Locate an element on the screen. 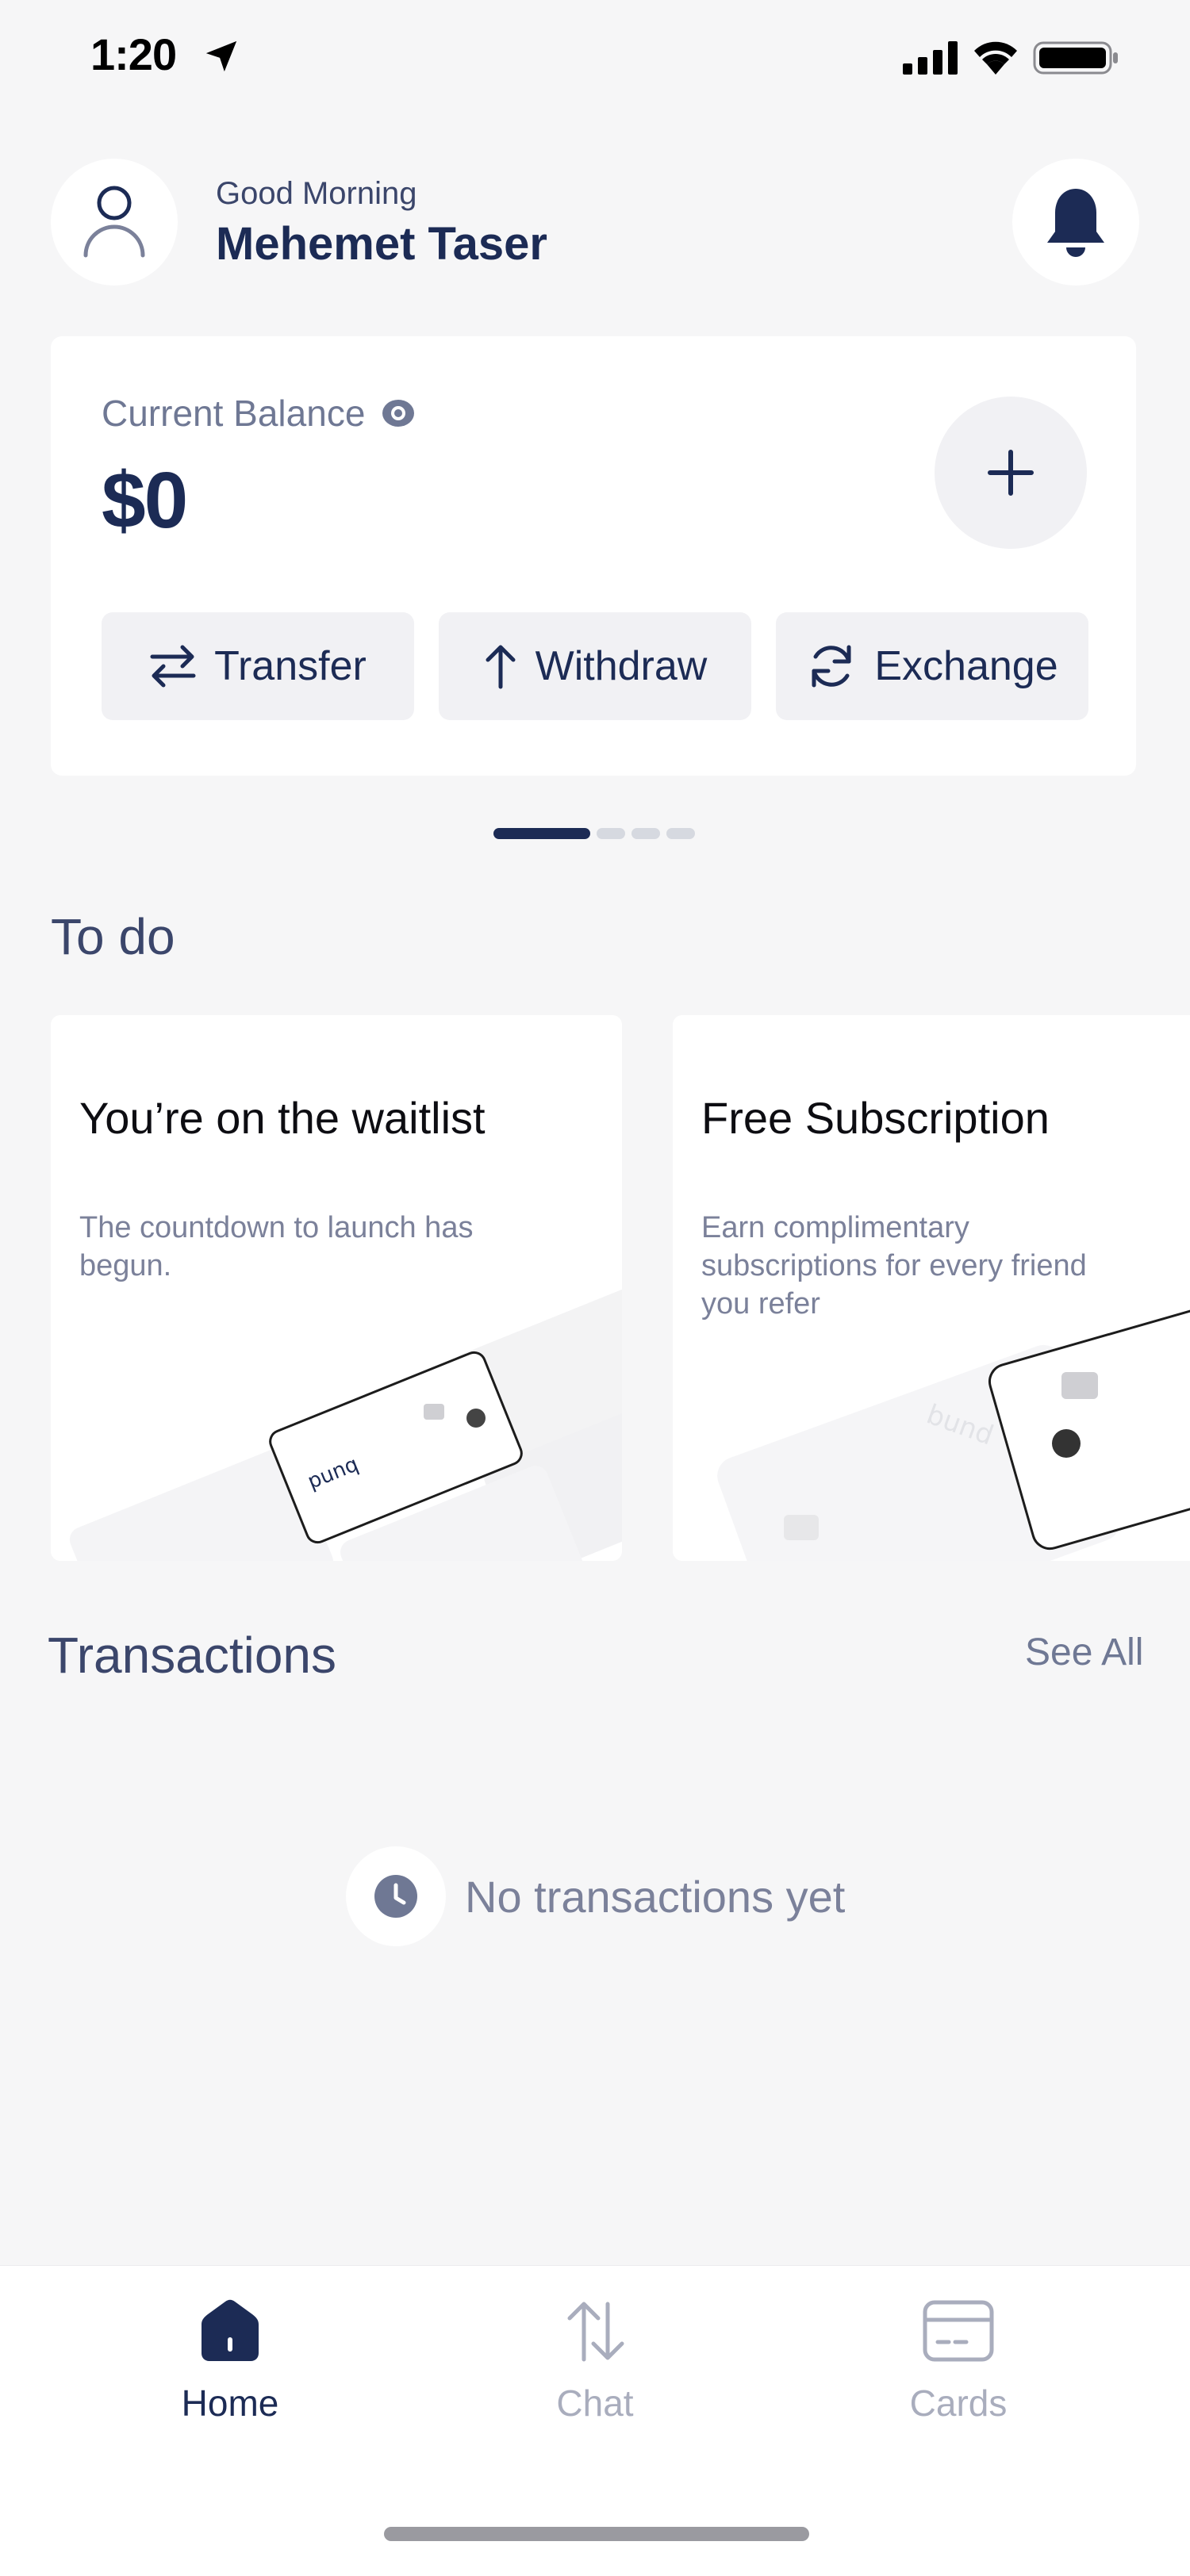 Image resolution: width=1190 pixels, height=2576 pixels. withdraw-button: Withdraw is located at coordinates (595, 666).